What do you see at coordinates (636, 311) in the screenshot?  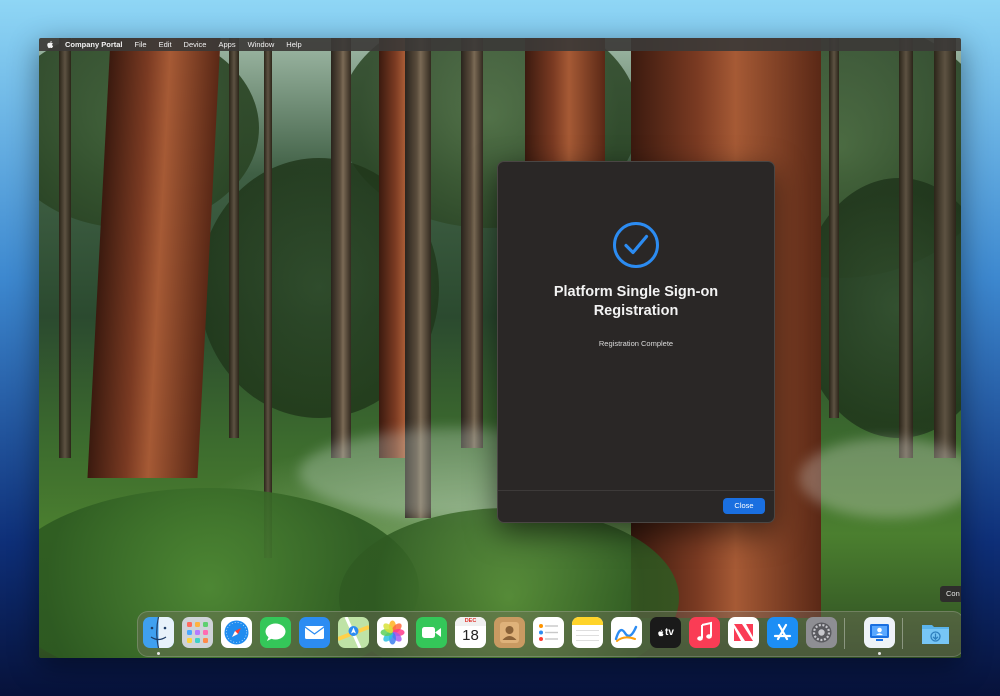 I see `dialog-title-line2: Registration` at bounding box center [636, 311].